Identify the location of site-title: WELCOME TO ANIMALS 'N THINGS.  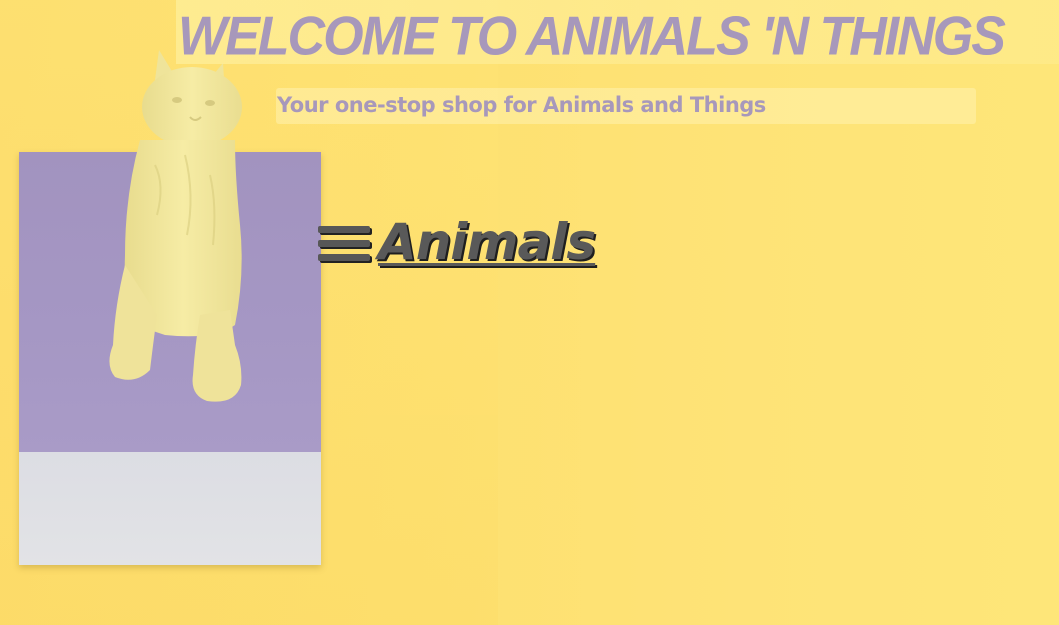
(592, 37).